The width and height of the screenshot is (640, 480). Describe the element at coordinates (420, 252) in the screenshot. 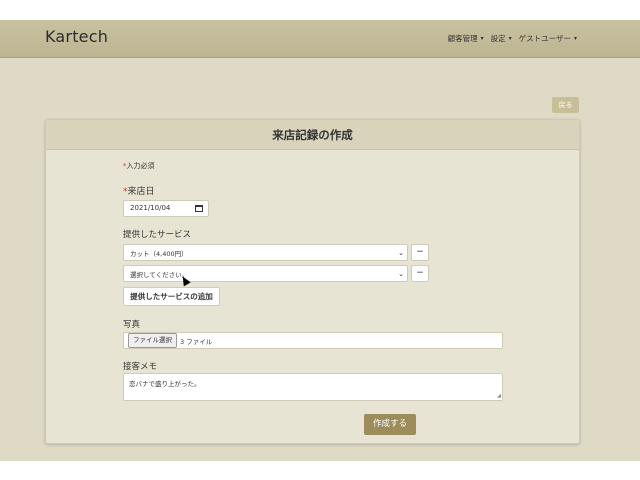

I see `remove-service-button-1: −` at that location.